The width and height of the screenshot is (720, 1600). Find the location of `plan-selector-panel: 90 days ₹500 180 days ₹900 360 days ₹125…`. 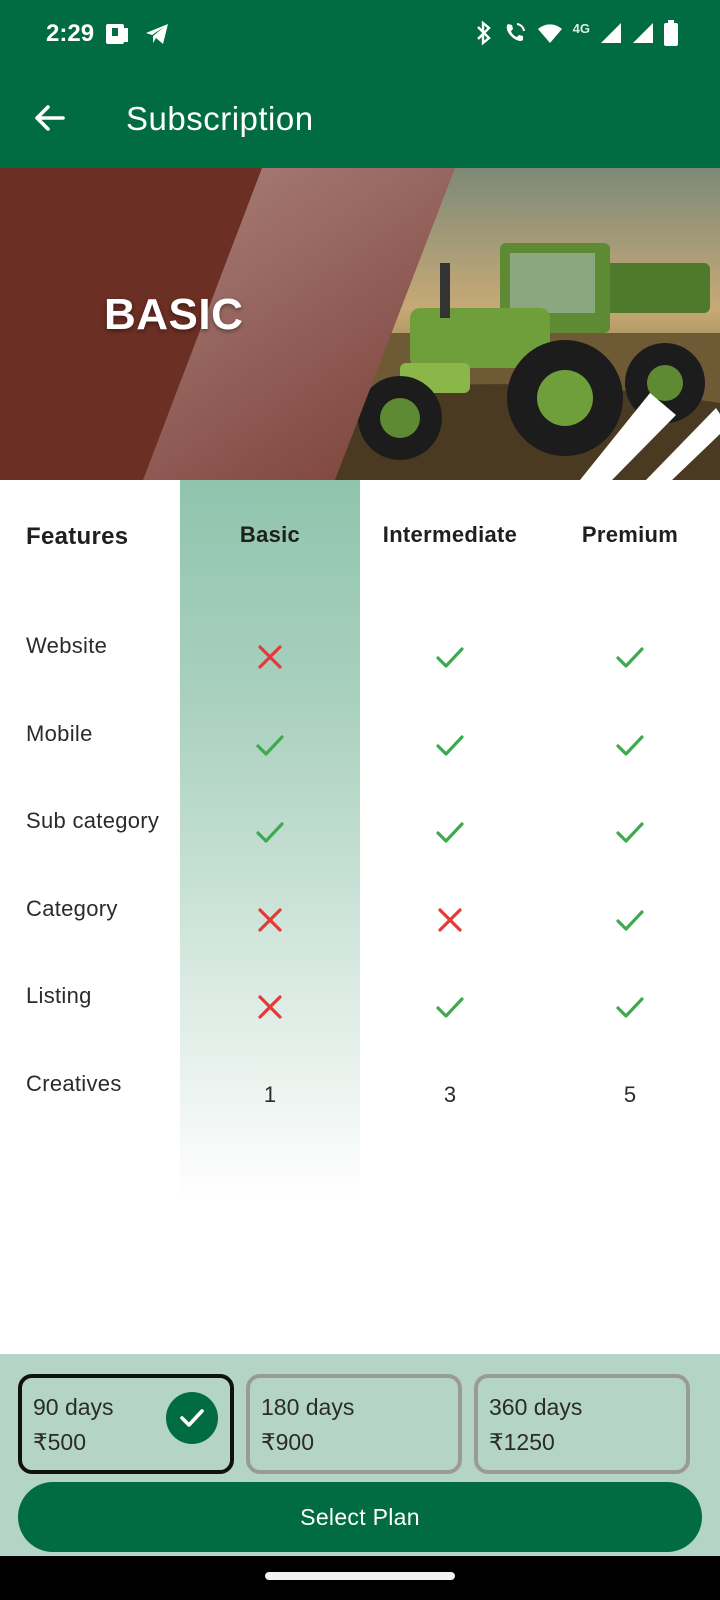

plan-selector-panel: 90 days ₹500 180 days ₹900 360 days ₹125… is located at coordinates (360, 1455).